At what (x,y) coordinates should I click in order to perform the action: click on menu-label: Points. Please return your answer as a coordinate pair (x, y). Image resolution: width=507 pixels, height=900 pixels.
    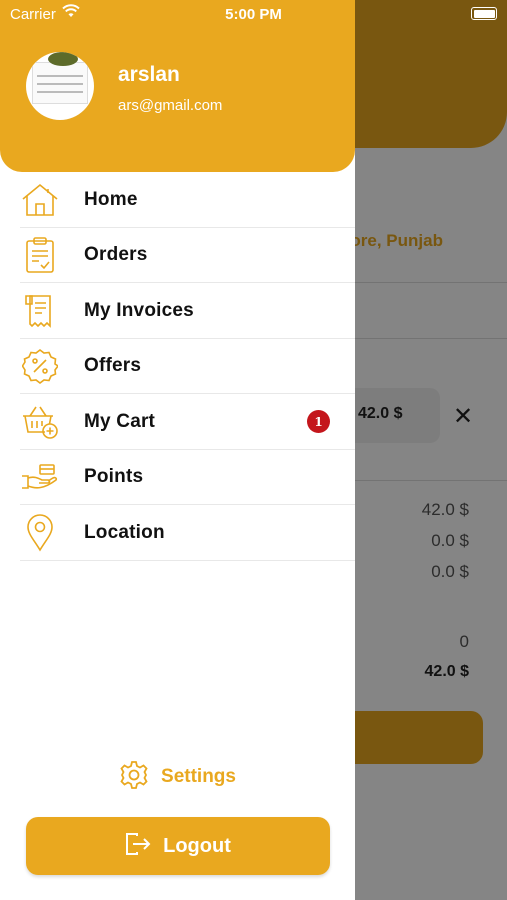
    Looking at the image, I should click on (114, 477).